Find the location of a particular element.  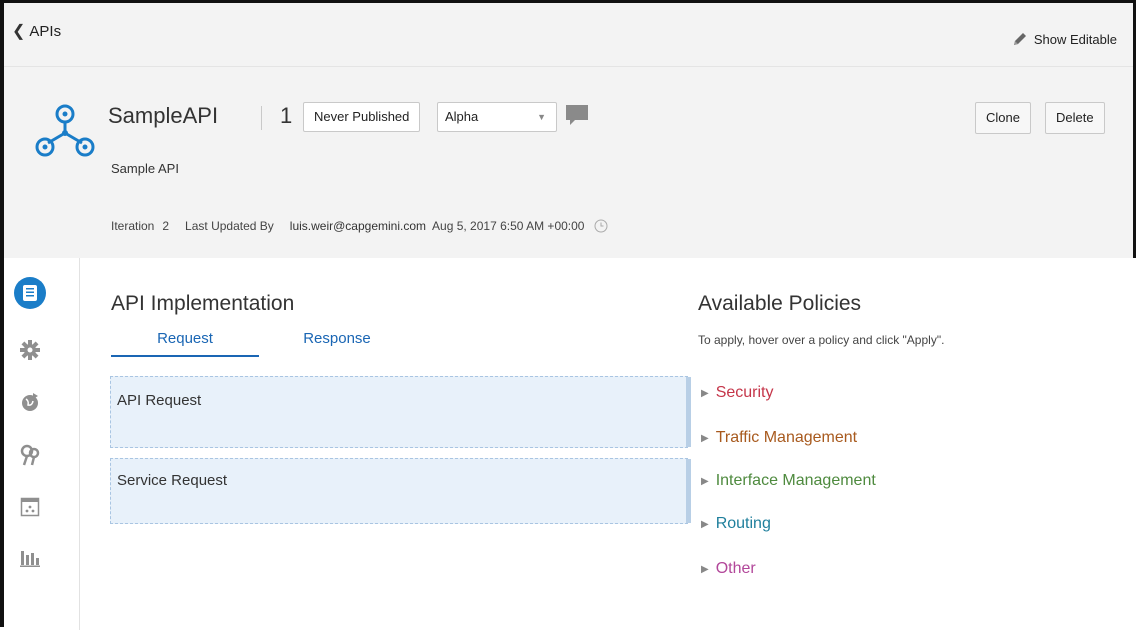

nav-portal is located at coordinates (30, 507).